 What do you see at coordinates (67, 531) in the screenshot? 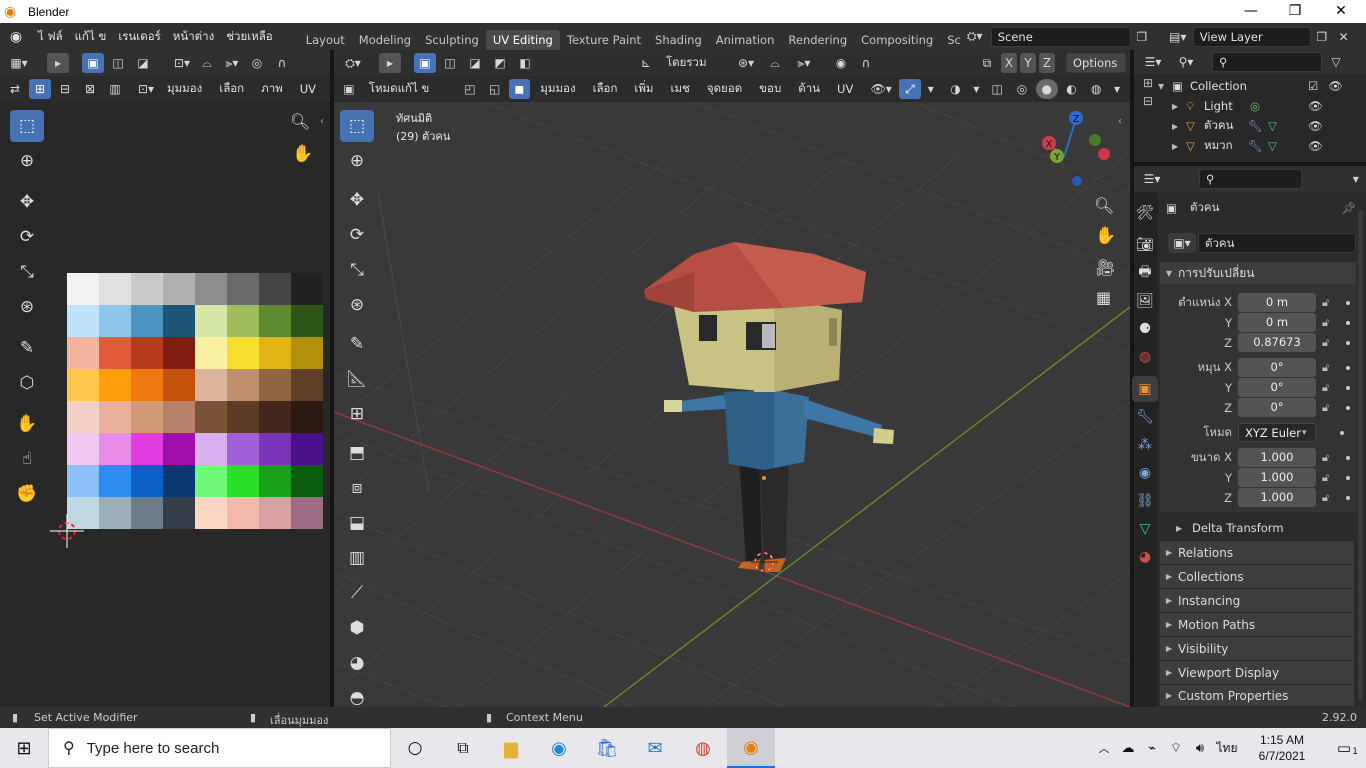
I see `uv-2d-cursor-icon` at bounding box center [67, 531].